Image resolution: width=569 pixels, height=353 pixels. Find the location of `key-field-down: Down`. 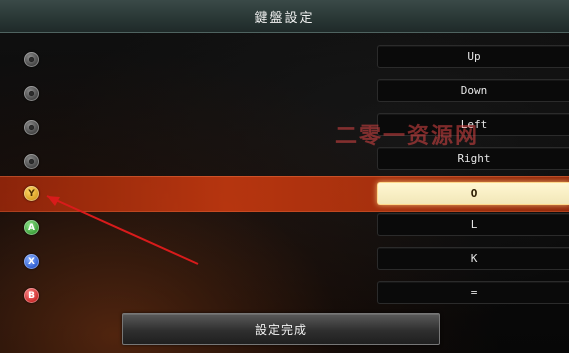

key-field-down: Down is located at coordinates (473, 90).